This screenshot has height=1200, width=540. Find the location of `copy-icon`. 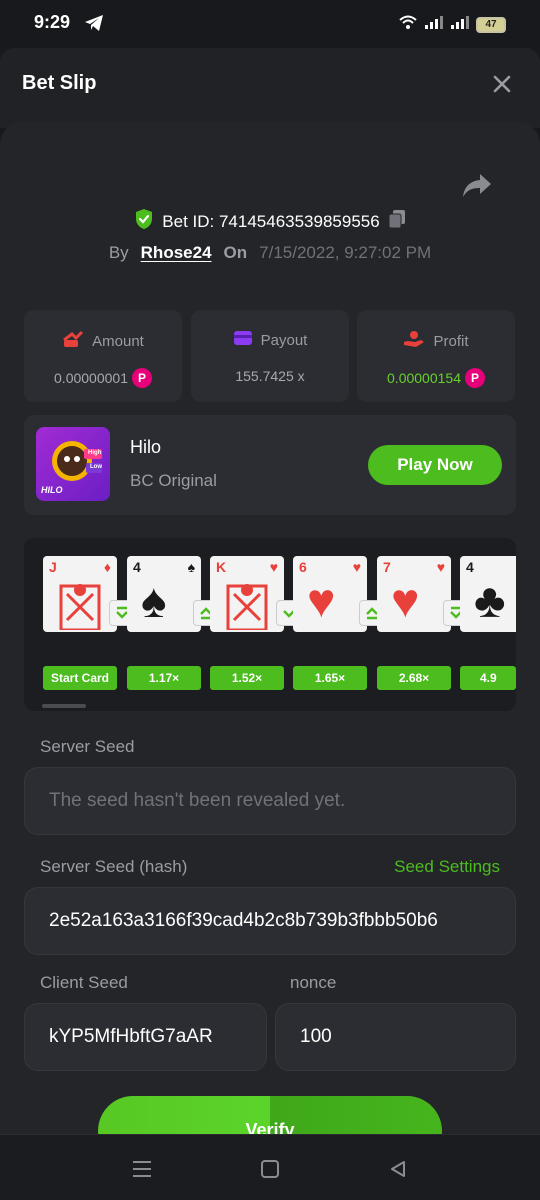

copy-icon is located at coordinates (397, 221).